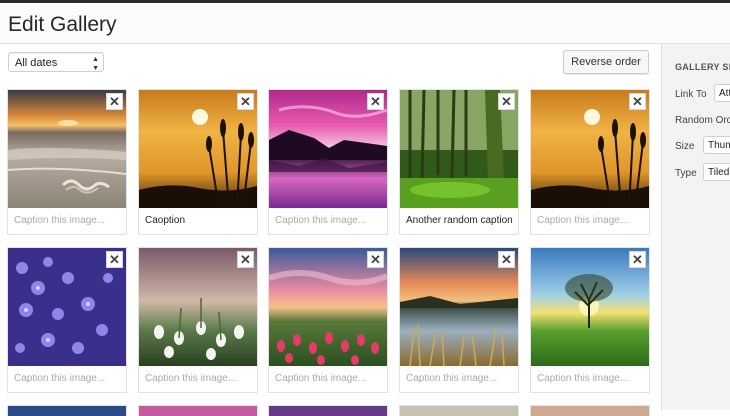 Image resolution: width=730 pixels, height=416 pixels. Describe the element at coordinates (702, 67) in the screenshot. I see `settings-title: GALLERY SETTINGS` at that location.